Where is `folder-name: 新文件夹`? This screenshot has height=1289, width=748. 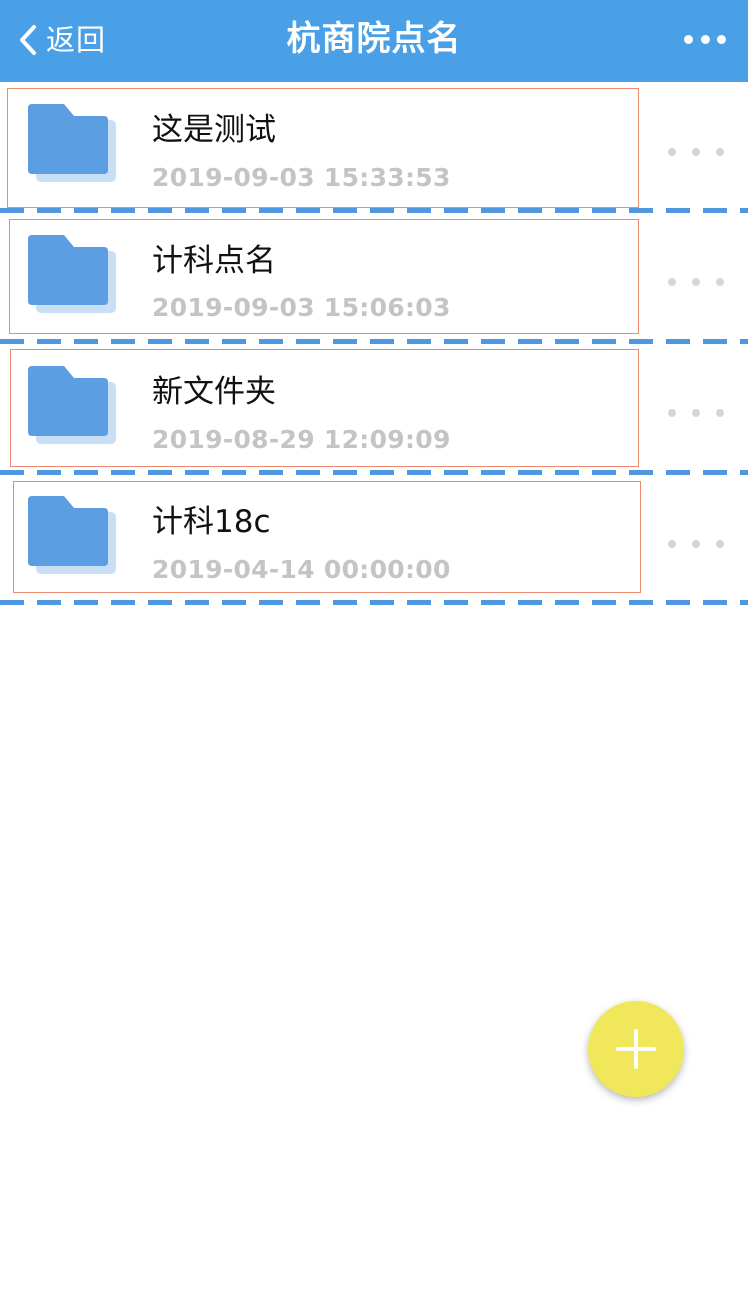 folder-name: 新文件夹 is located at coordinates (214, 392).